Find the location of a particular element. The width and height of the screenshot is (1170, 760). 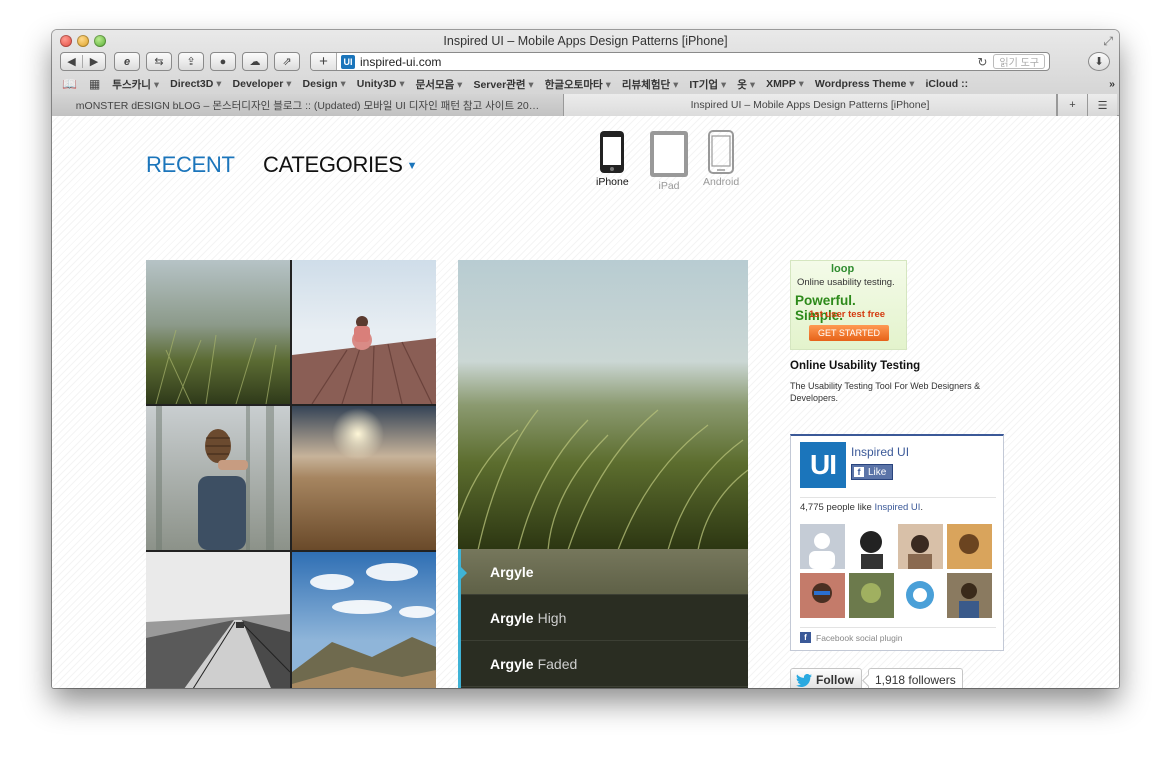

detail-menu-item: Argyle is located at coordinates (603, 572).